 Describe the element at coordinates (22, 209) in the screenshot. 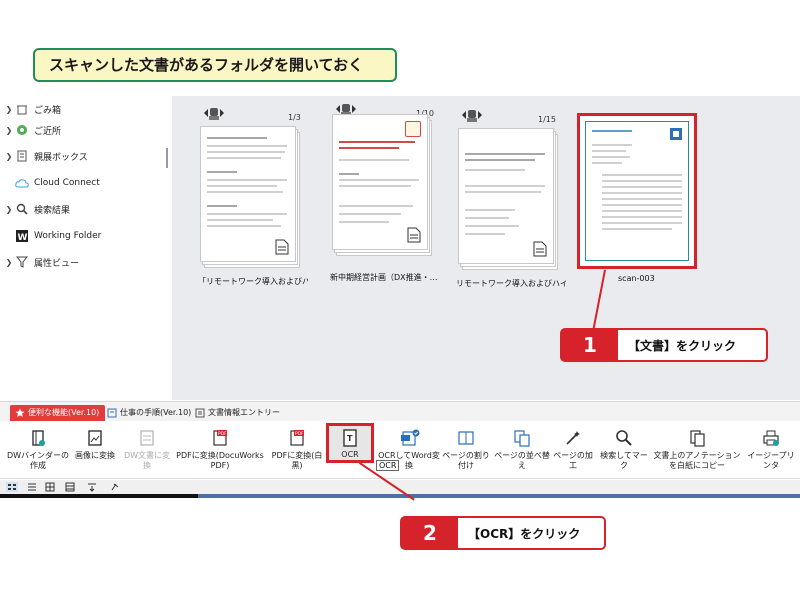

I see `search-icon` at that location.